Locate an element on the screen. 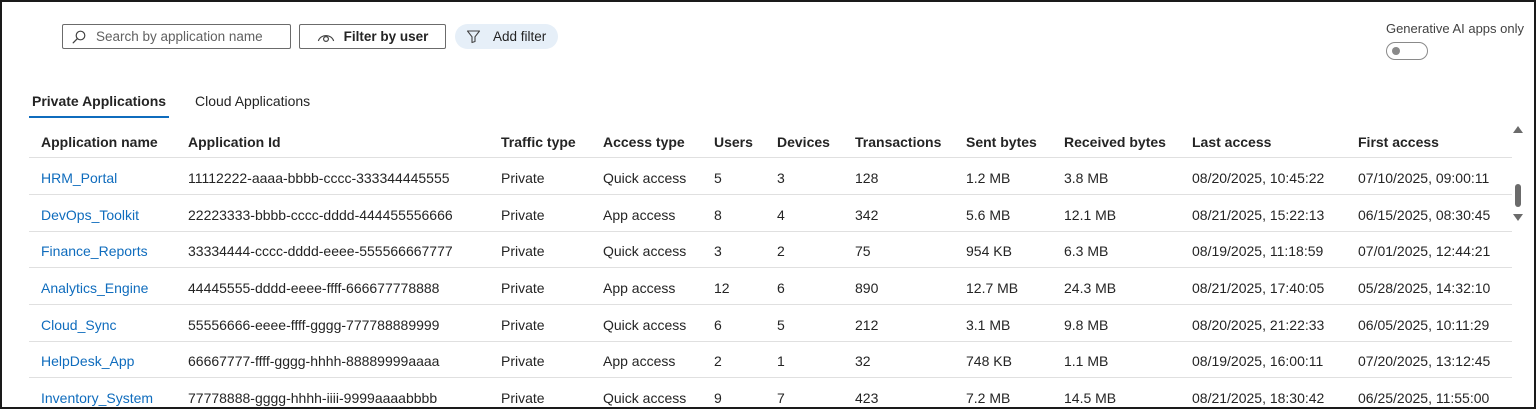 This screenshot has height=409, width=1536. search-input is located at coordinates (188, 36).